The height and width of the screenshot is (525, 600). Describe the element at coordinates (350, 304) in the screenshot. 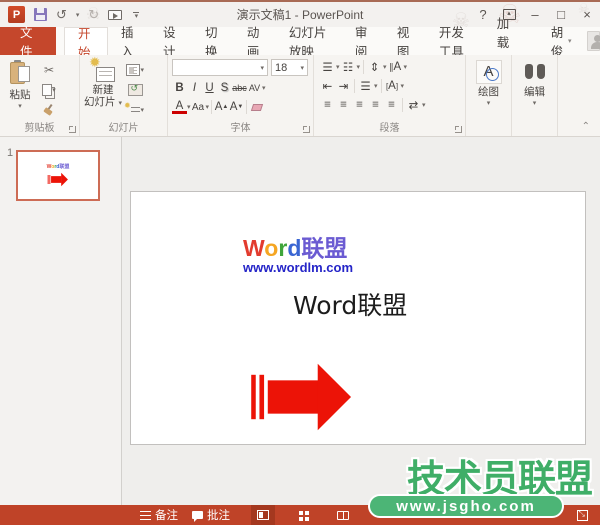

I see `slide-title-text: Word联盟` at that location.